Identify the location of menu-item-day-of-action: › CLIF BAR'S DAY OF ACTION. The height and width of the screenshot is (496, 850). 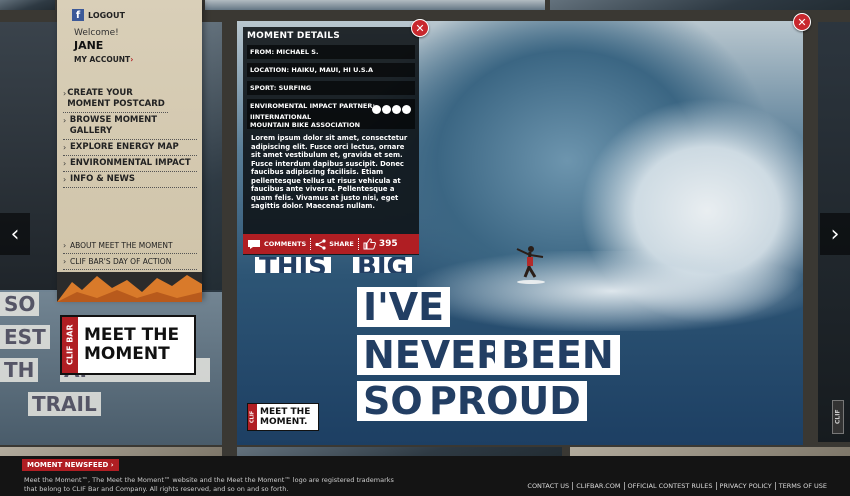
(130, 262).